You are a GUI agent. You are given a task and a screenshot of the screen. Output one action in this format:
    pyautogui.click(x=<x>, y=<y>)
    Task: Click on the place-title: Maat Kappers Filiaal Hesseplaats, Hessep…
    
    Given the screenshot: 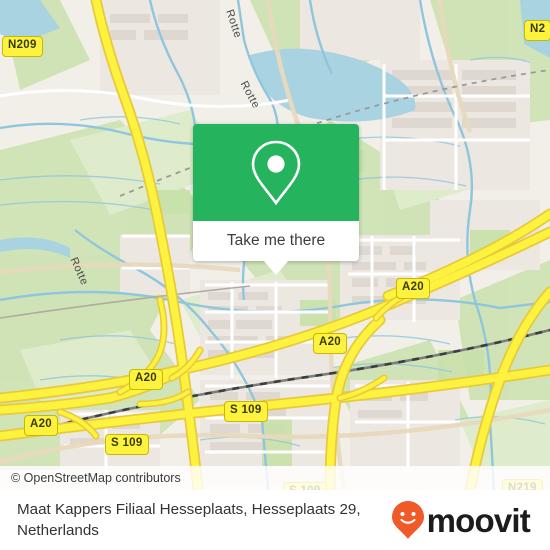 What is the action you would take?
    pyautogui.click(x=189, y=520)
    